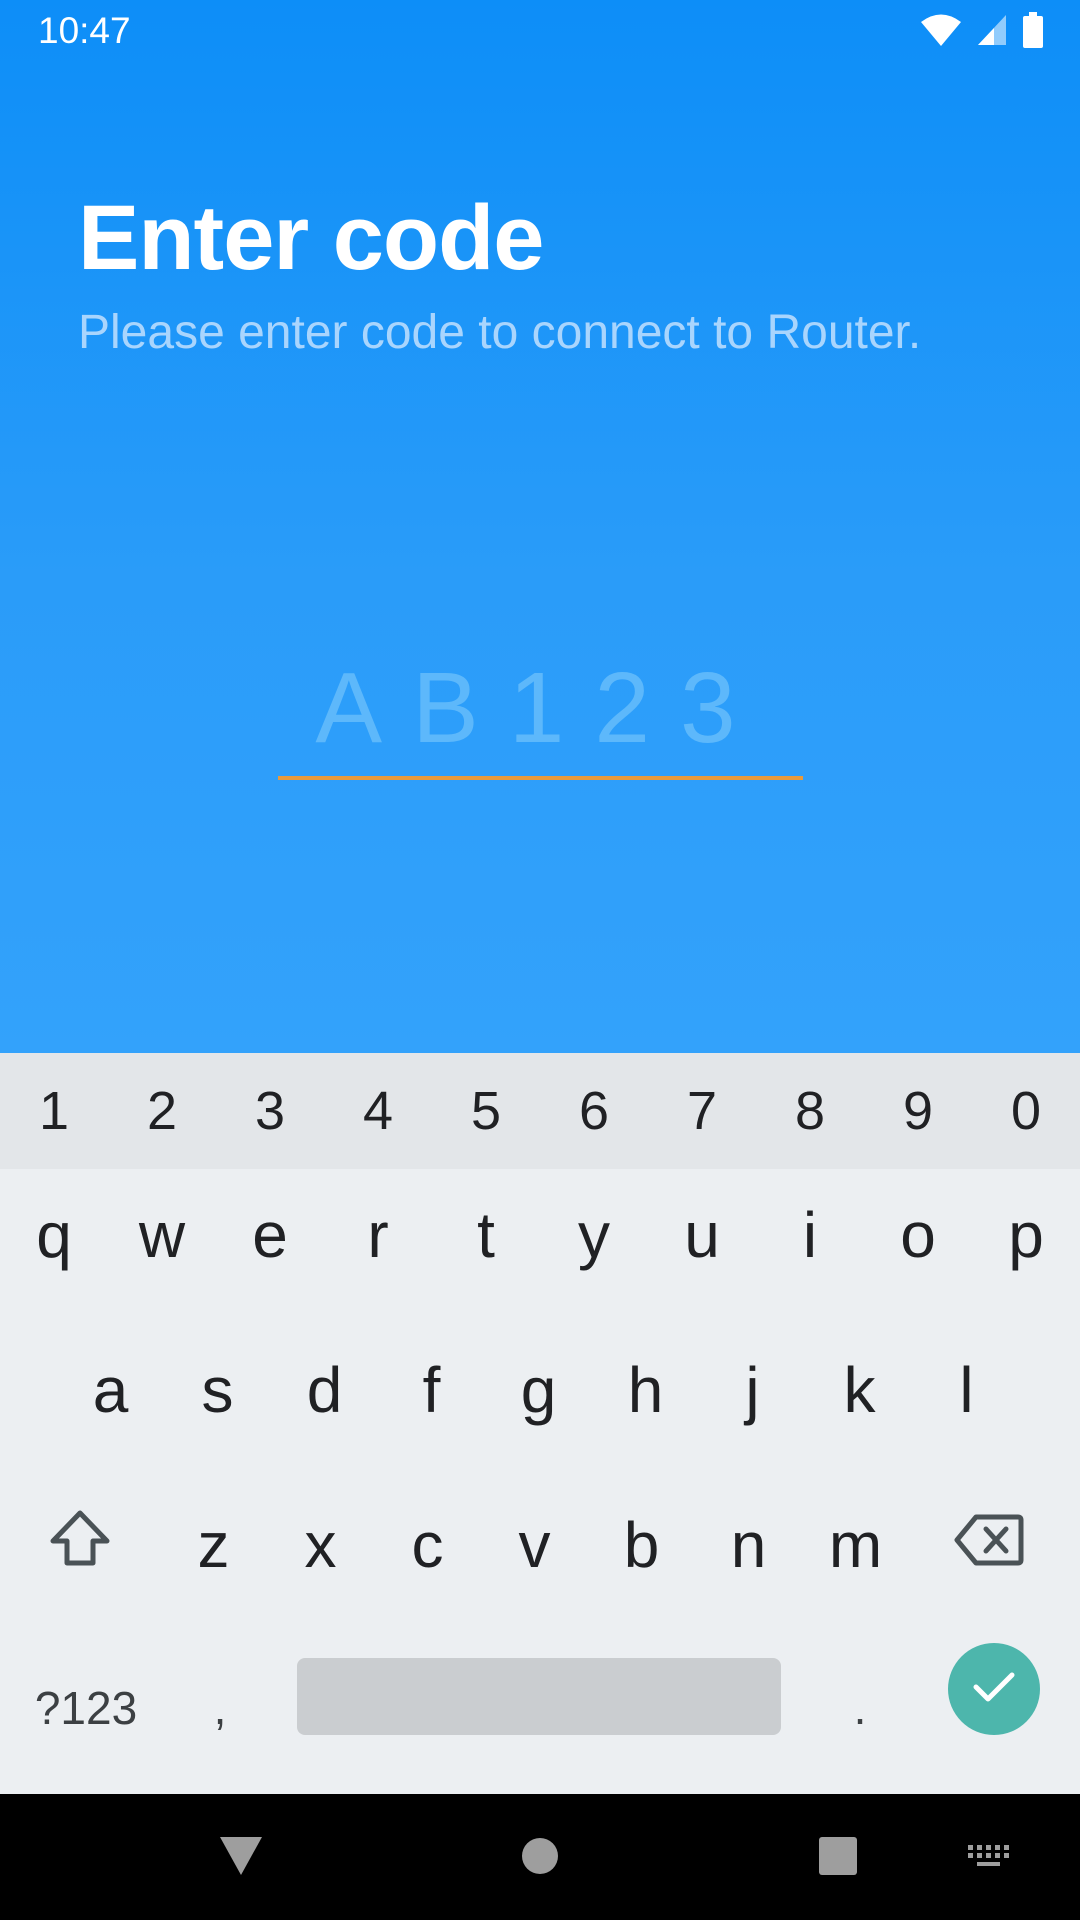  I want to click on key-c: c, so click(427, 1545).